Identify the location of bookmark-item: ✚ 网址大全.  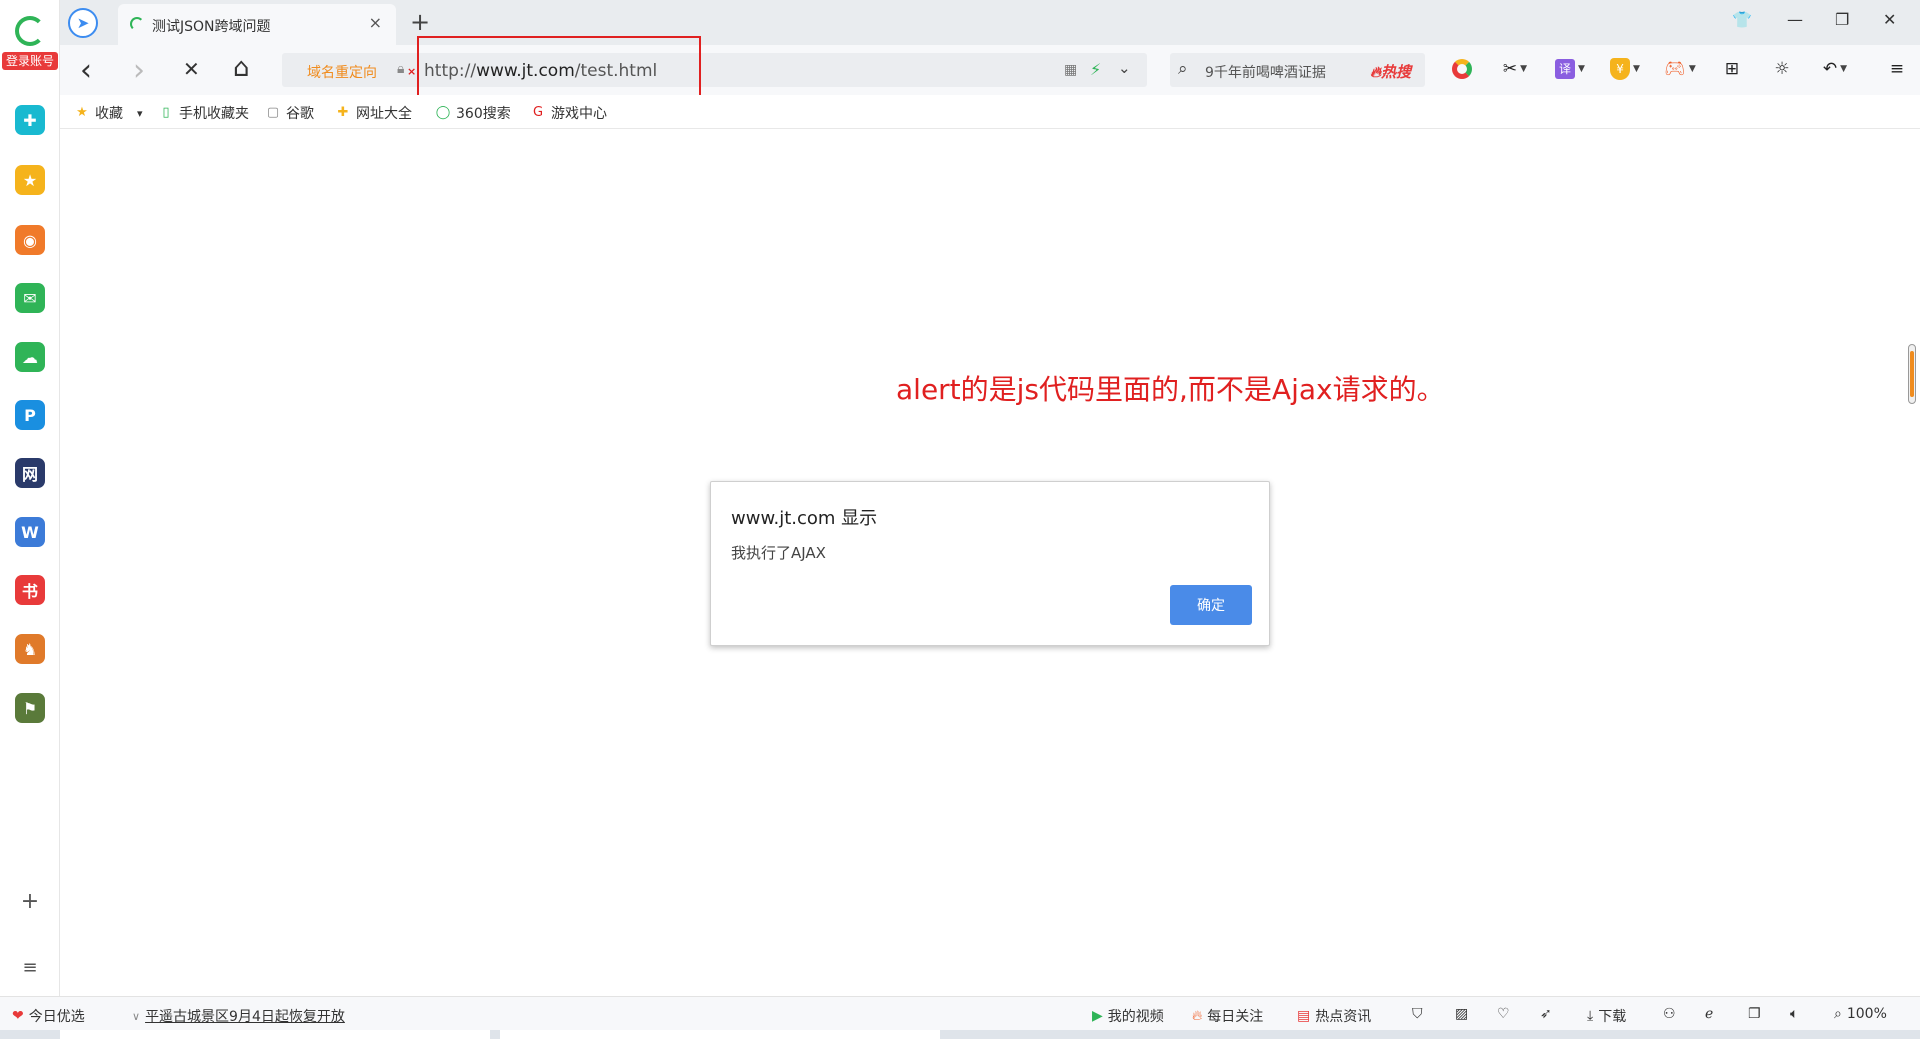
(373, 113).